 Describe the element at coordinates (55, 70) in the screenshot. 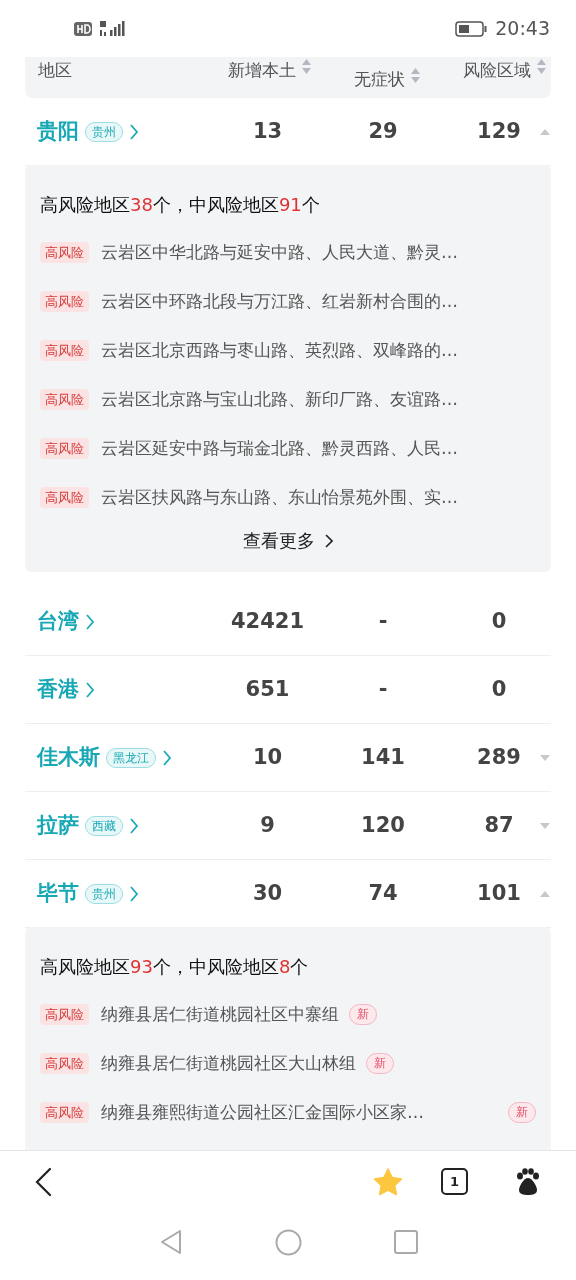

I see `column-header: 地区` at that location.